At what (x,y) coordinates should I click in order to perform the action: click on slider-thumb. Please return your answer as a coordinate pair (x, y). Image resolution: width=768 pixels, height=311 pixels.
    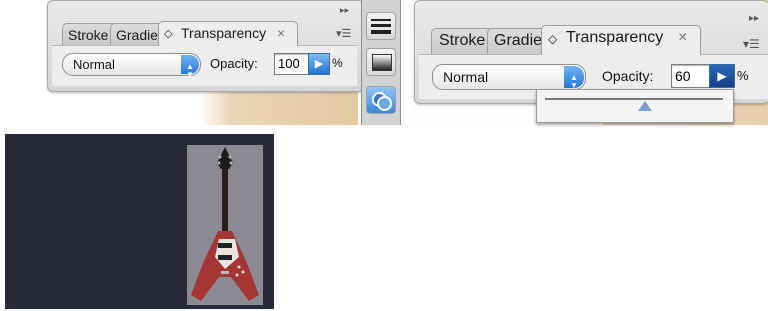
    Looking at the image, I should click on (645, 106).